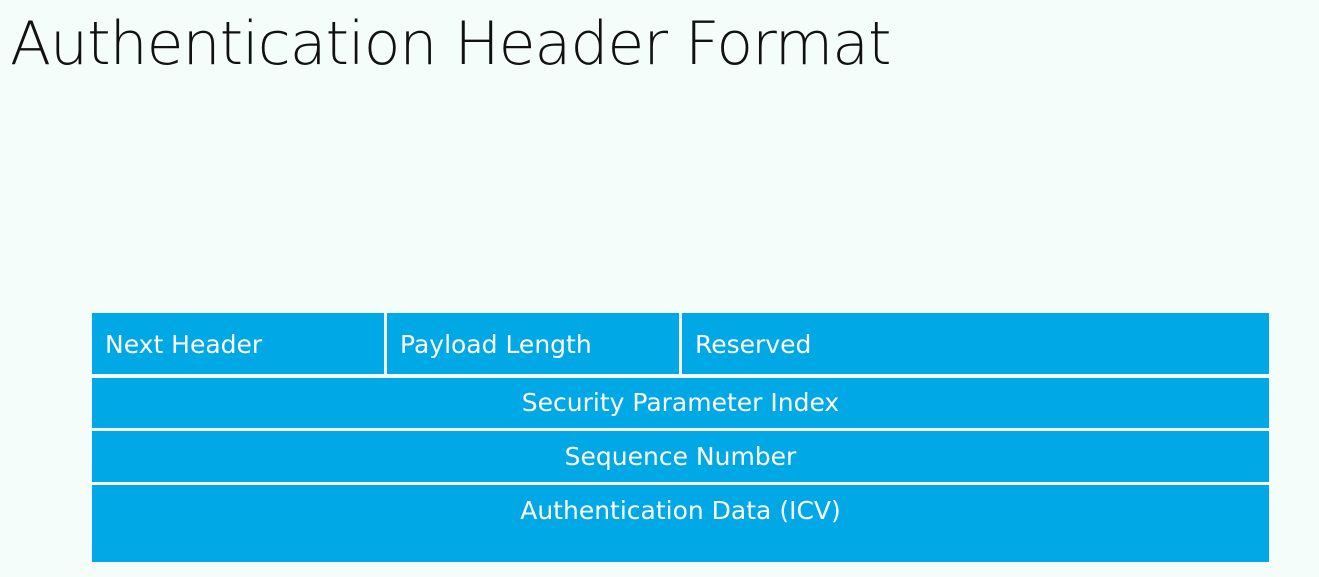 The height and width of the screenshot is (577, 1319). I want to click on slide-title: Authentication Header Format, so click(450, 44).